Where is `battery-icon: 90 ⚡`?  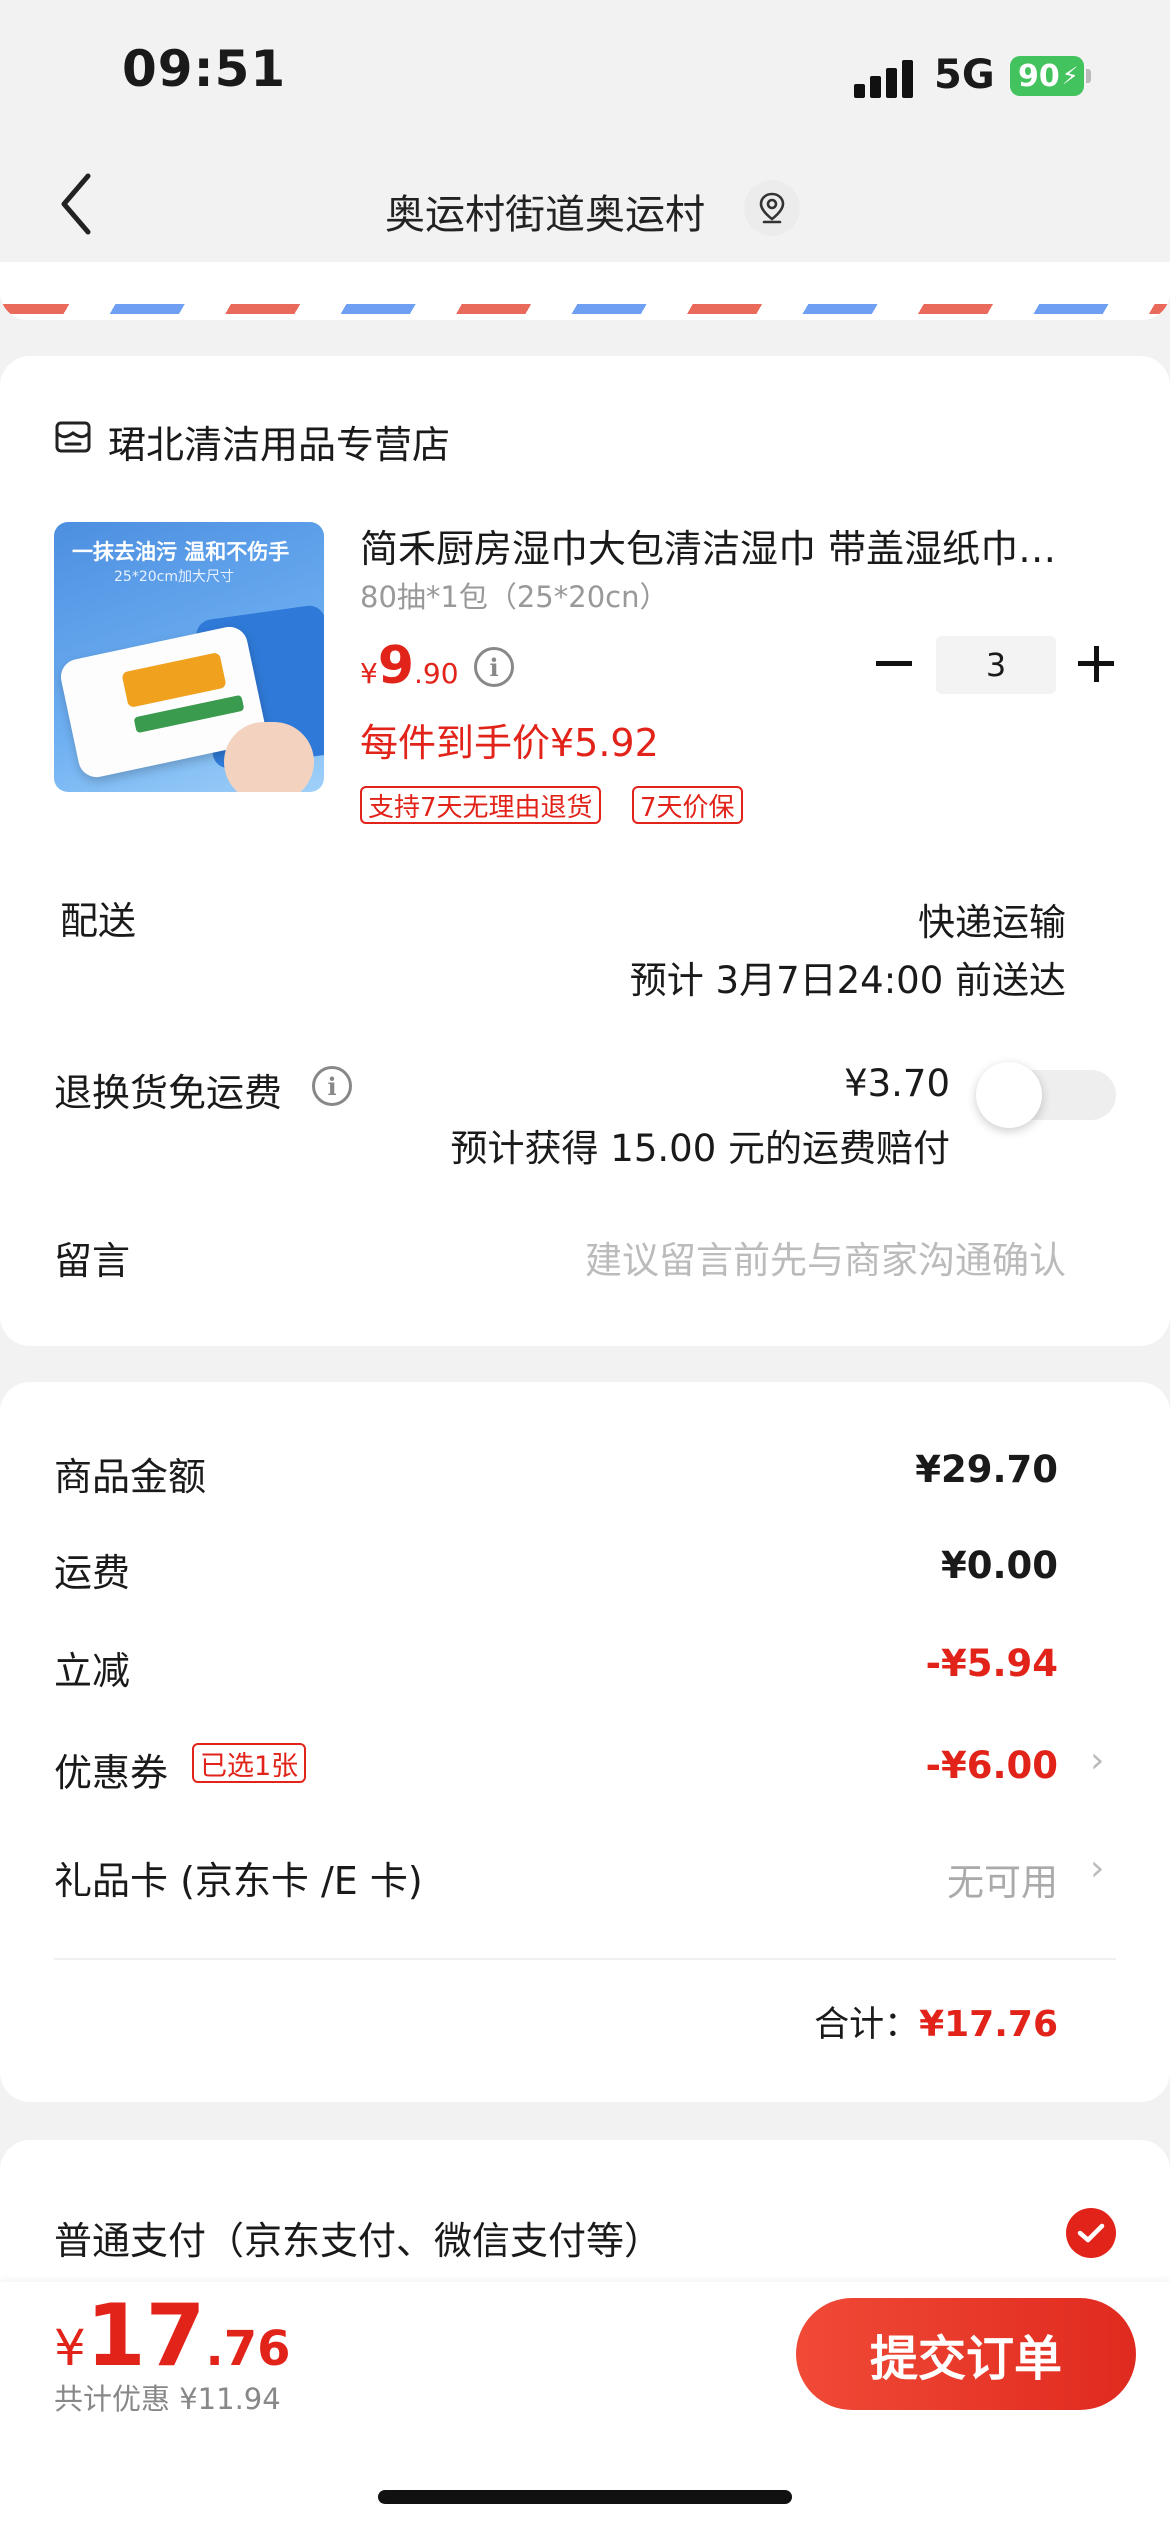 battery-icon: 90 ⚡ is located at coordinates (1047, 76).